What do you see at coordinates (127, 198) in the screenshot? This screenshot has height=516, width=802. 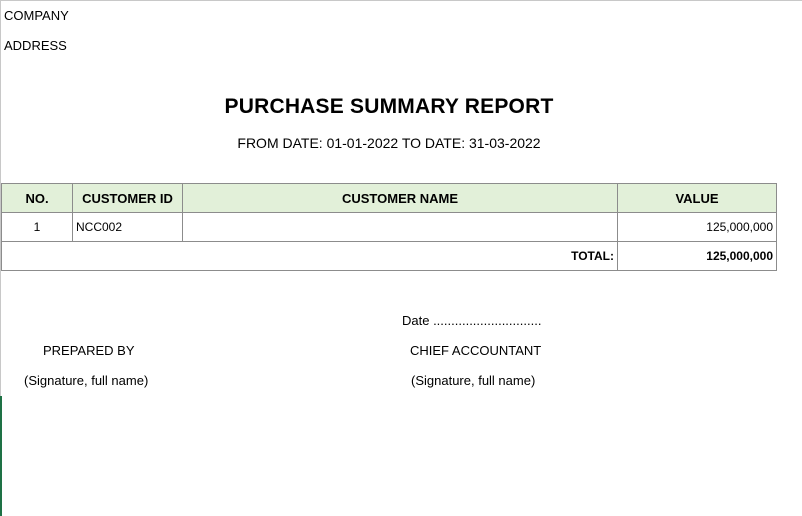 I see `column-header-customer-id: CUSTOMER ID` at bounding box center [127, 198].